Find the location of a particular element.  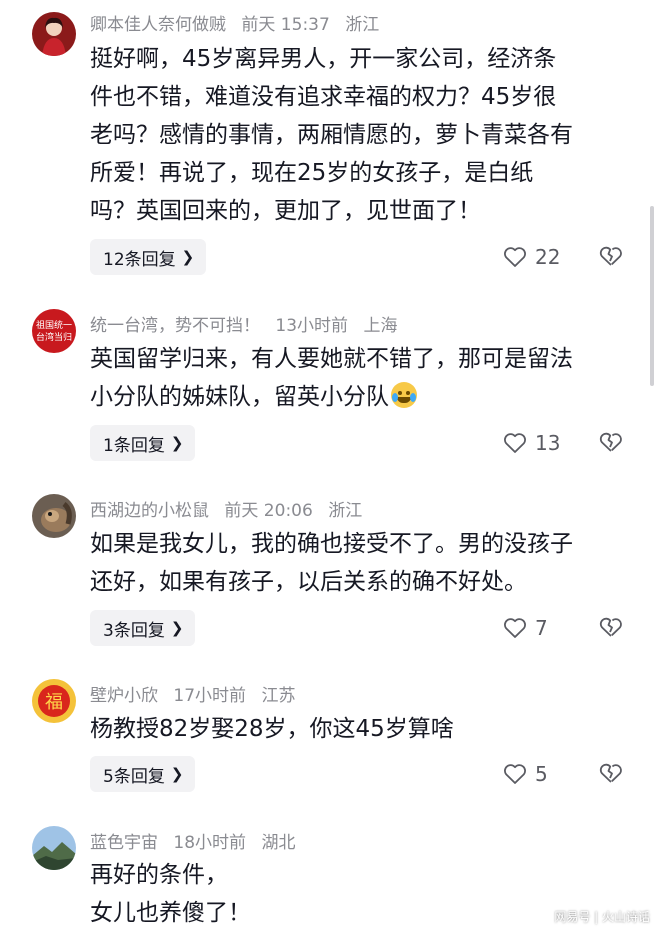

view-replies-button: 12条回复 ❯ is located at coordinates (148, 257).